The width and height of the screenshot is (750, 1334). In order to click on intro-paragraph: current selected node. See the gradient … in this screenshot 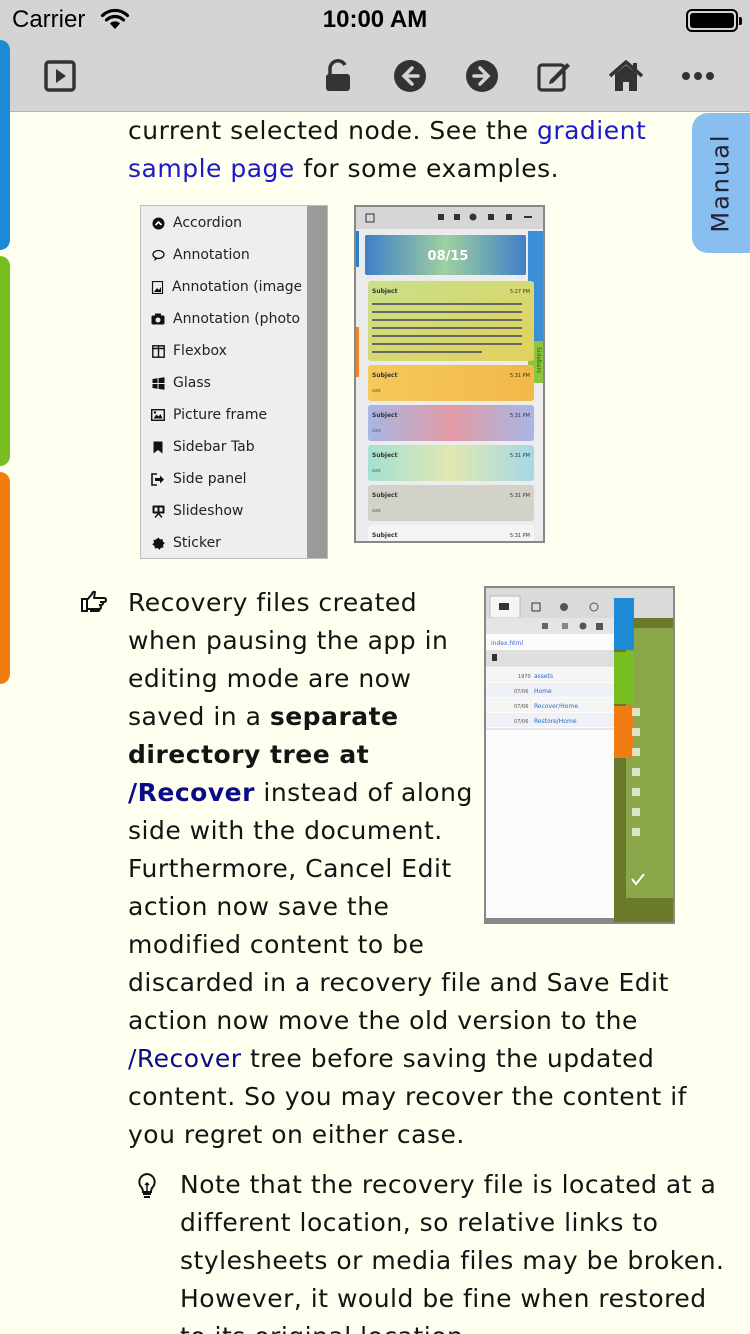, I will do `click(388, 150)`.